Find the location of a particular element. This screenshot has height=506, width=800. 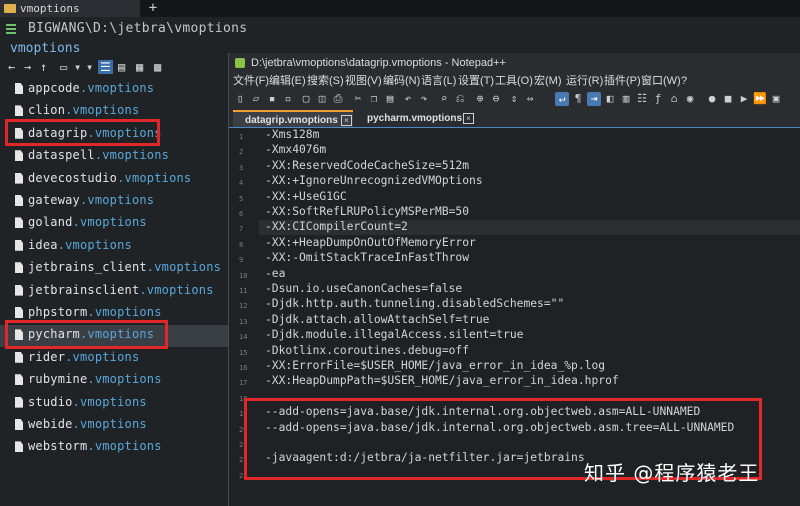

code-line: -XX:ReservedCodeCacheSize=512m is located at coordinates (367, 165).